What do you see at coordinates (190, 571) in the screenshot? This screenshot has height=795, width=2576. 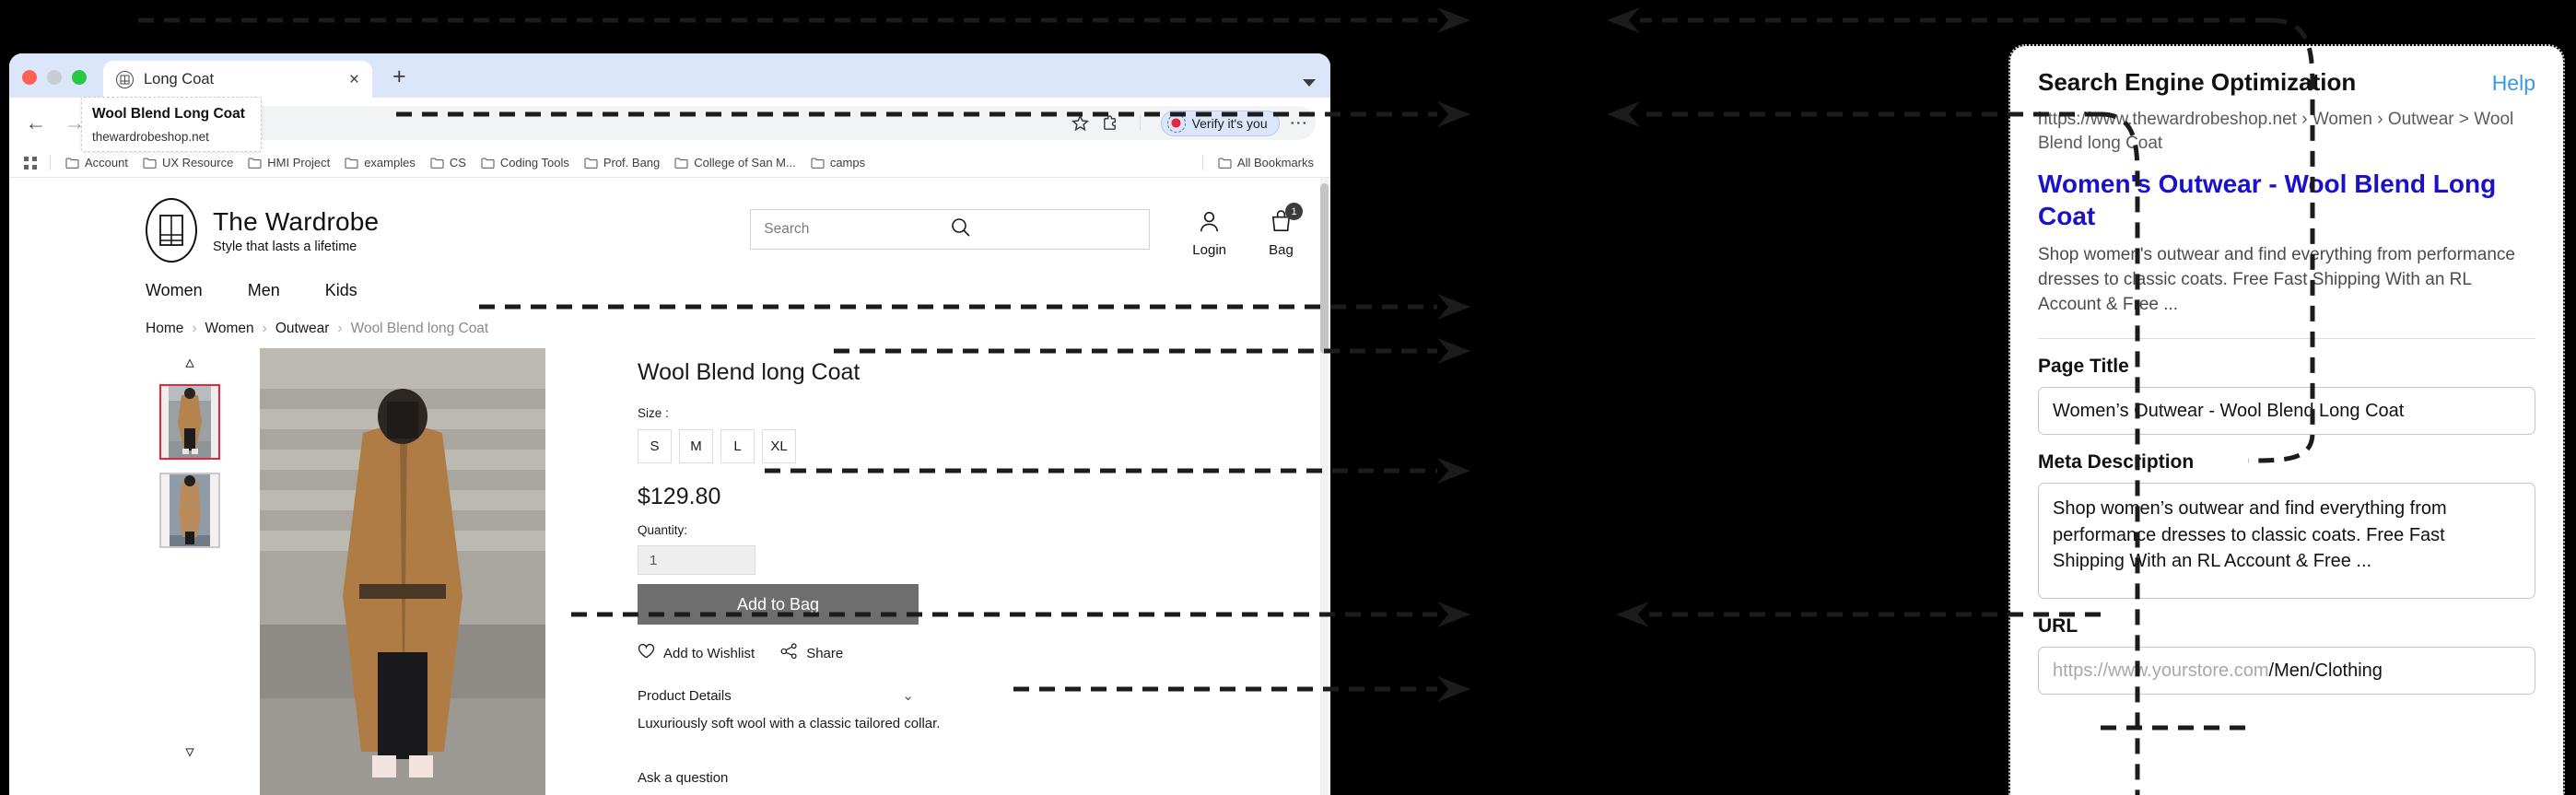 I see `thumbnail-column: ▵ ▿` at bounding box center [190, 571].